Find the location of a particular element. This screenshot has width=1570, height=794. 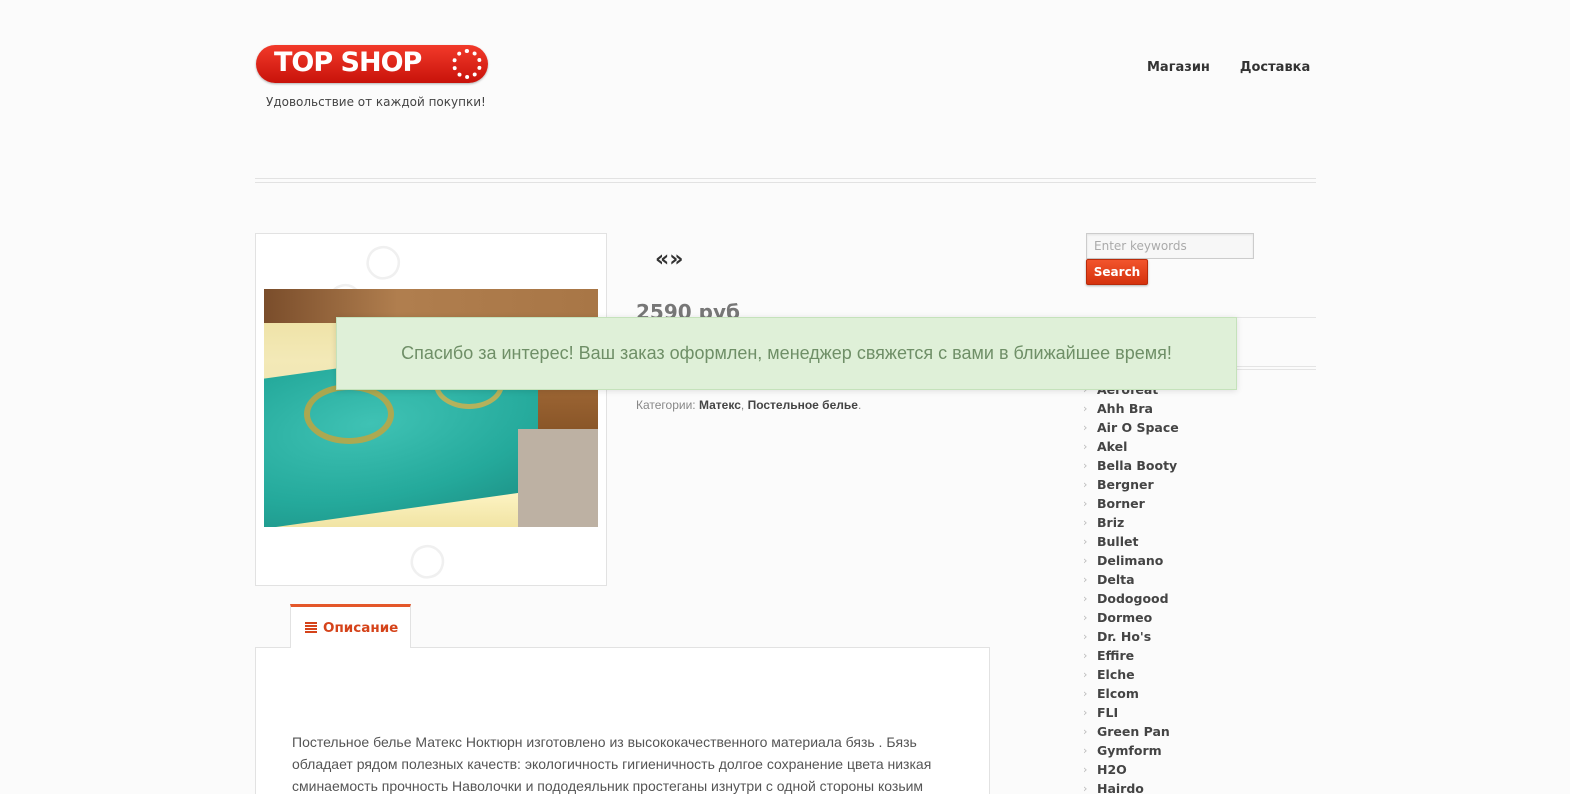

category-link: Постельное белье is located at coordinates (803, 405).